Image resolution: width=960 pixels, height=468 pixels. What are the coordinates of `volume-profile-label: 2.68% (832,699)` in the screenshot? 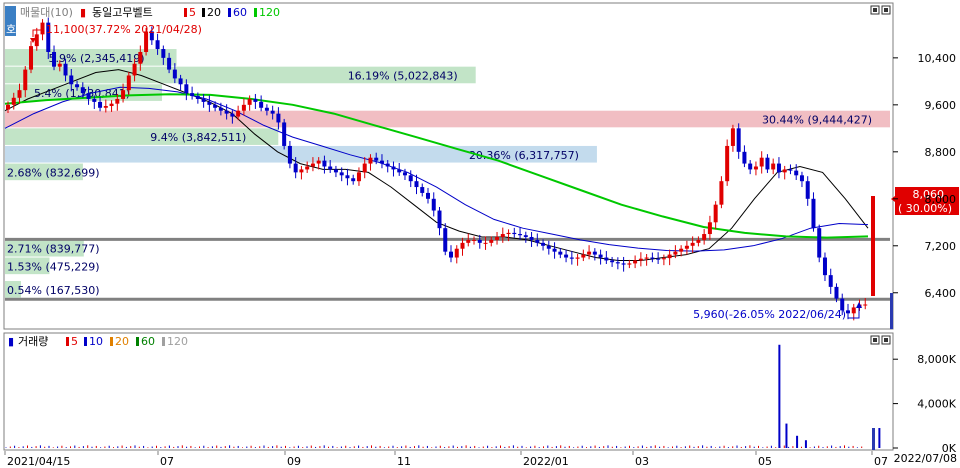 It's located at (53, 172).